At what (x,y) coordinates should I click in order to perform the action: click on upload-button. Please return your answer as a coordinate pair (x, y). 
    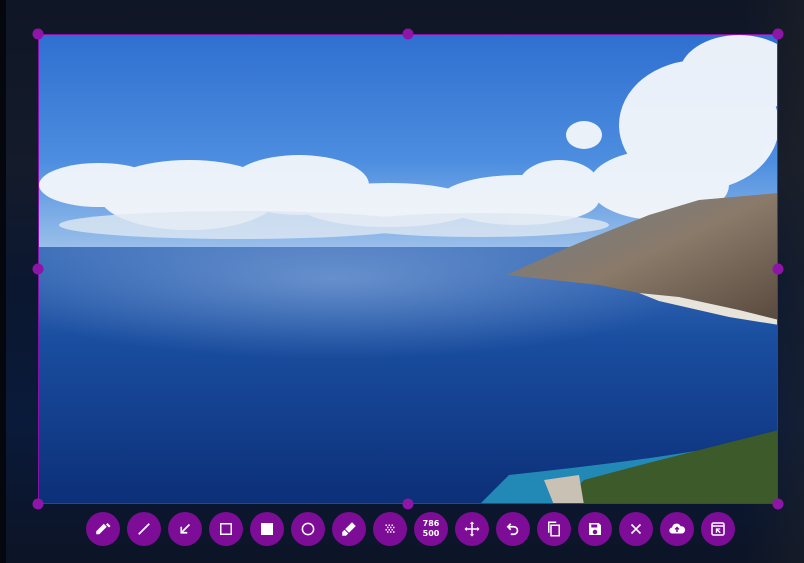
    Looking at the image, I should click on (677, 529).